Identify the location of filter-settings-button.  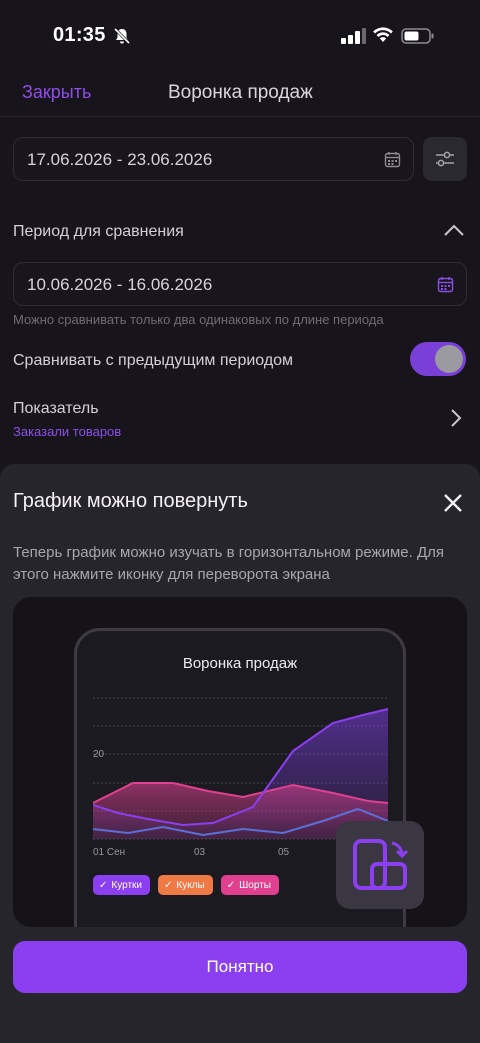
(445, 159).